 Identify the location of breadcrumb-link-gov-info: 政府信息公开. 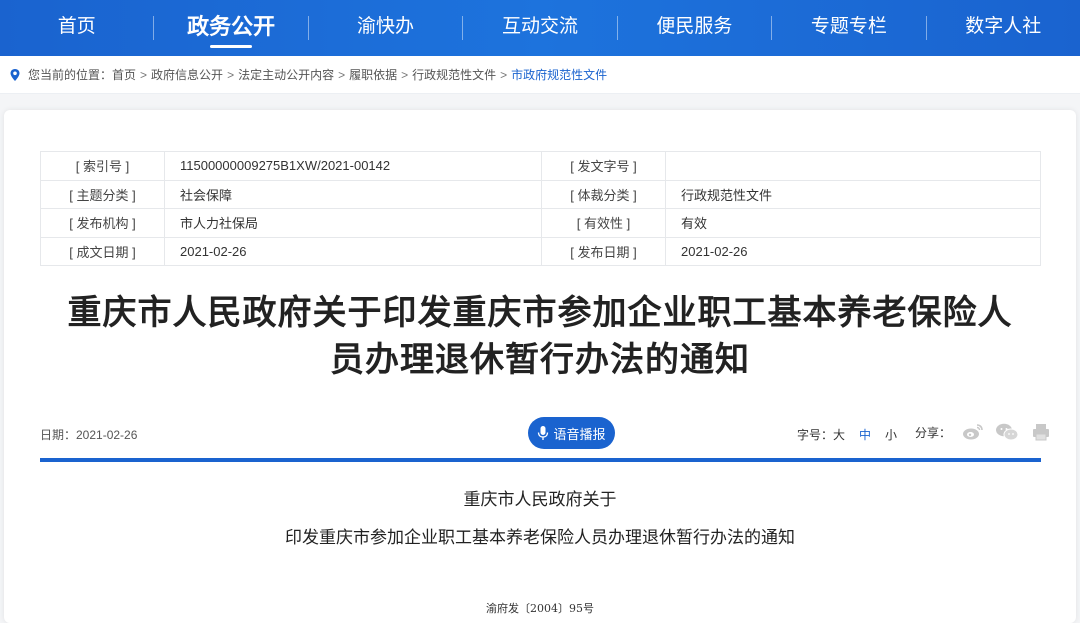
(187, 74).